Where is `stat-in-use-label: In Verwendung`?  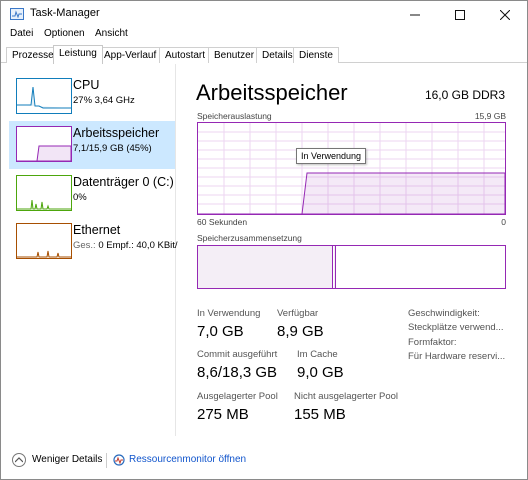
stat-in-use-label: In Verwendung is located at coordinates (229, 313).